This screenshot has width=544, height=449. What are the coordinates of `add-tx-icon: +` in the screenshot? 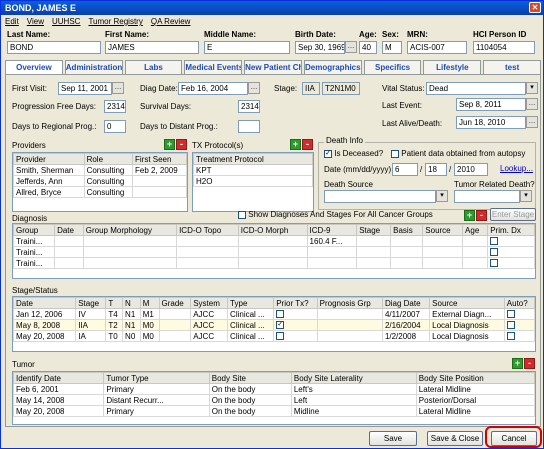 It's located at (295, 144).